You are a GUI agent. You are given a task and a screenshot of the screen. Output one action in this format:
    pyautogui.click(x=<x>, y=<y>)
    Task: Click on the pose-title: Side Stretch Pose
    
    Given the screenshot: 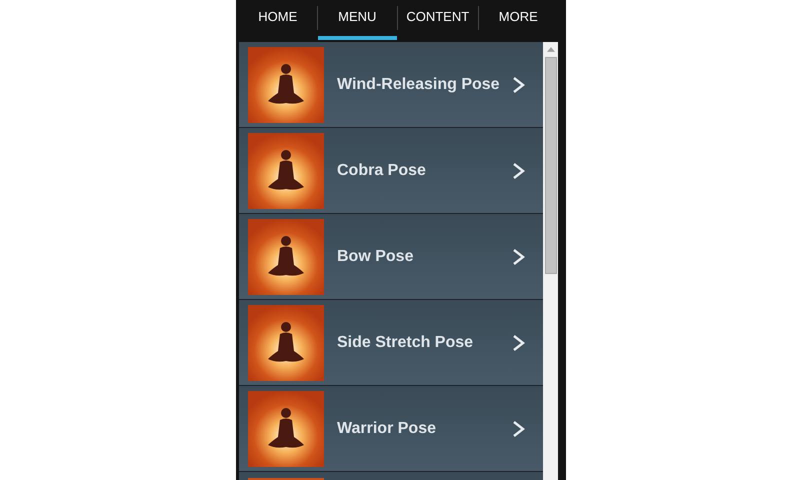 What is the action you would take?
    pyautogui.click(x=405, y=343)
    